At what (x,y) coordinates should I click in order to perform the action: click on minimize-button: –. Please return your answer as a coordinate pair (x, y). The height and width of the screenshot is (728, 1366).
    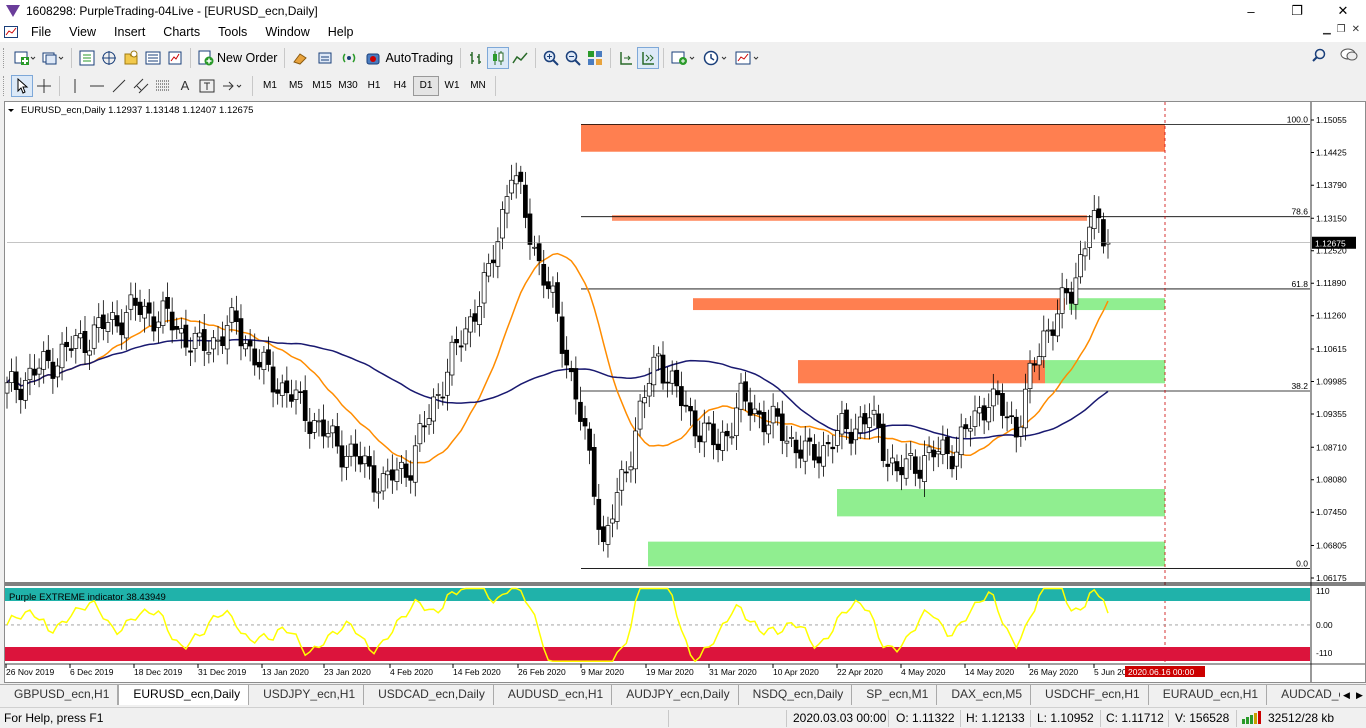
    Looking at the image, I should click on (1251, 11).